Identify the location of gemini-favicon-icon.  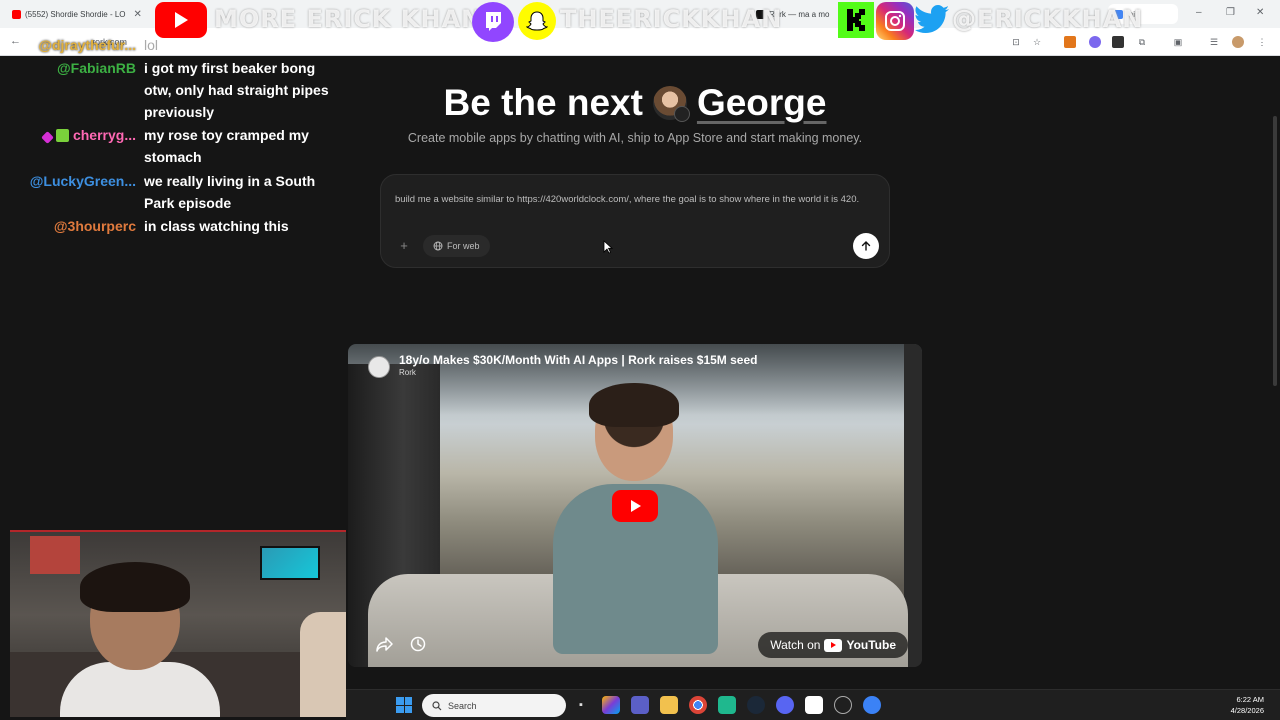
(1118, 14).